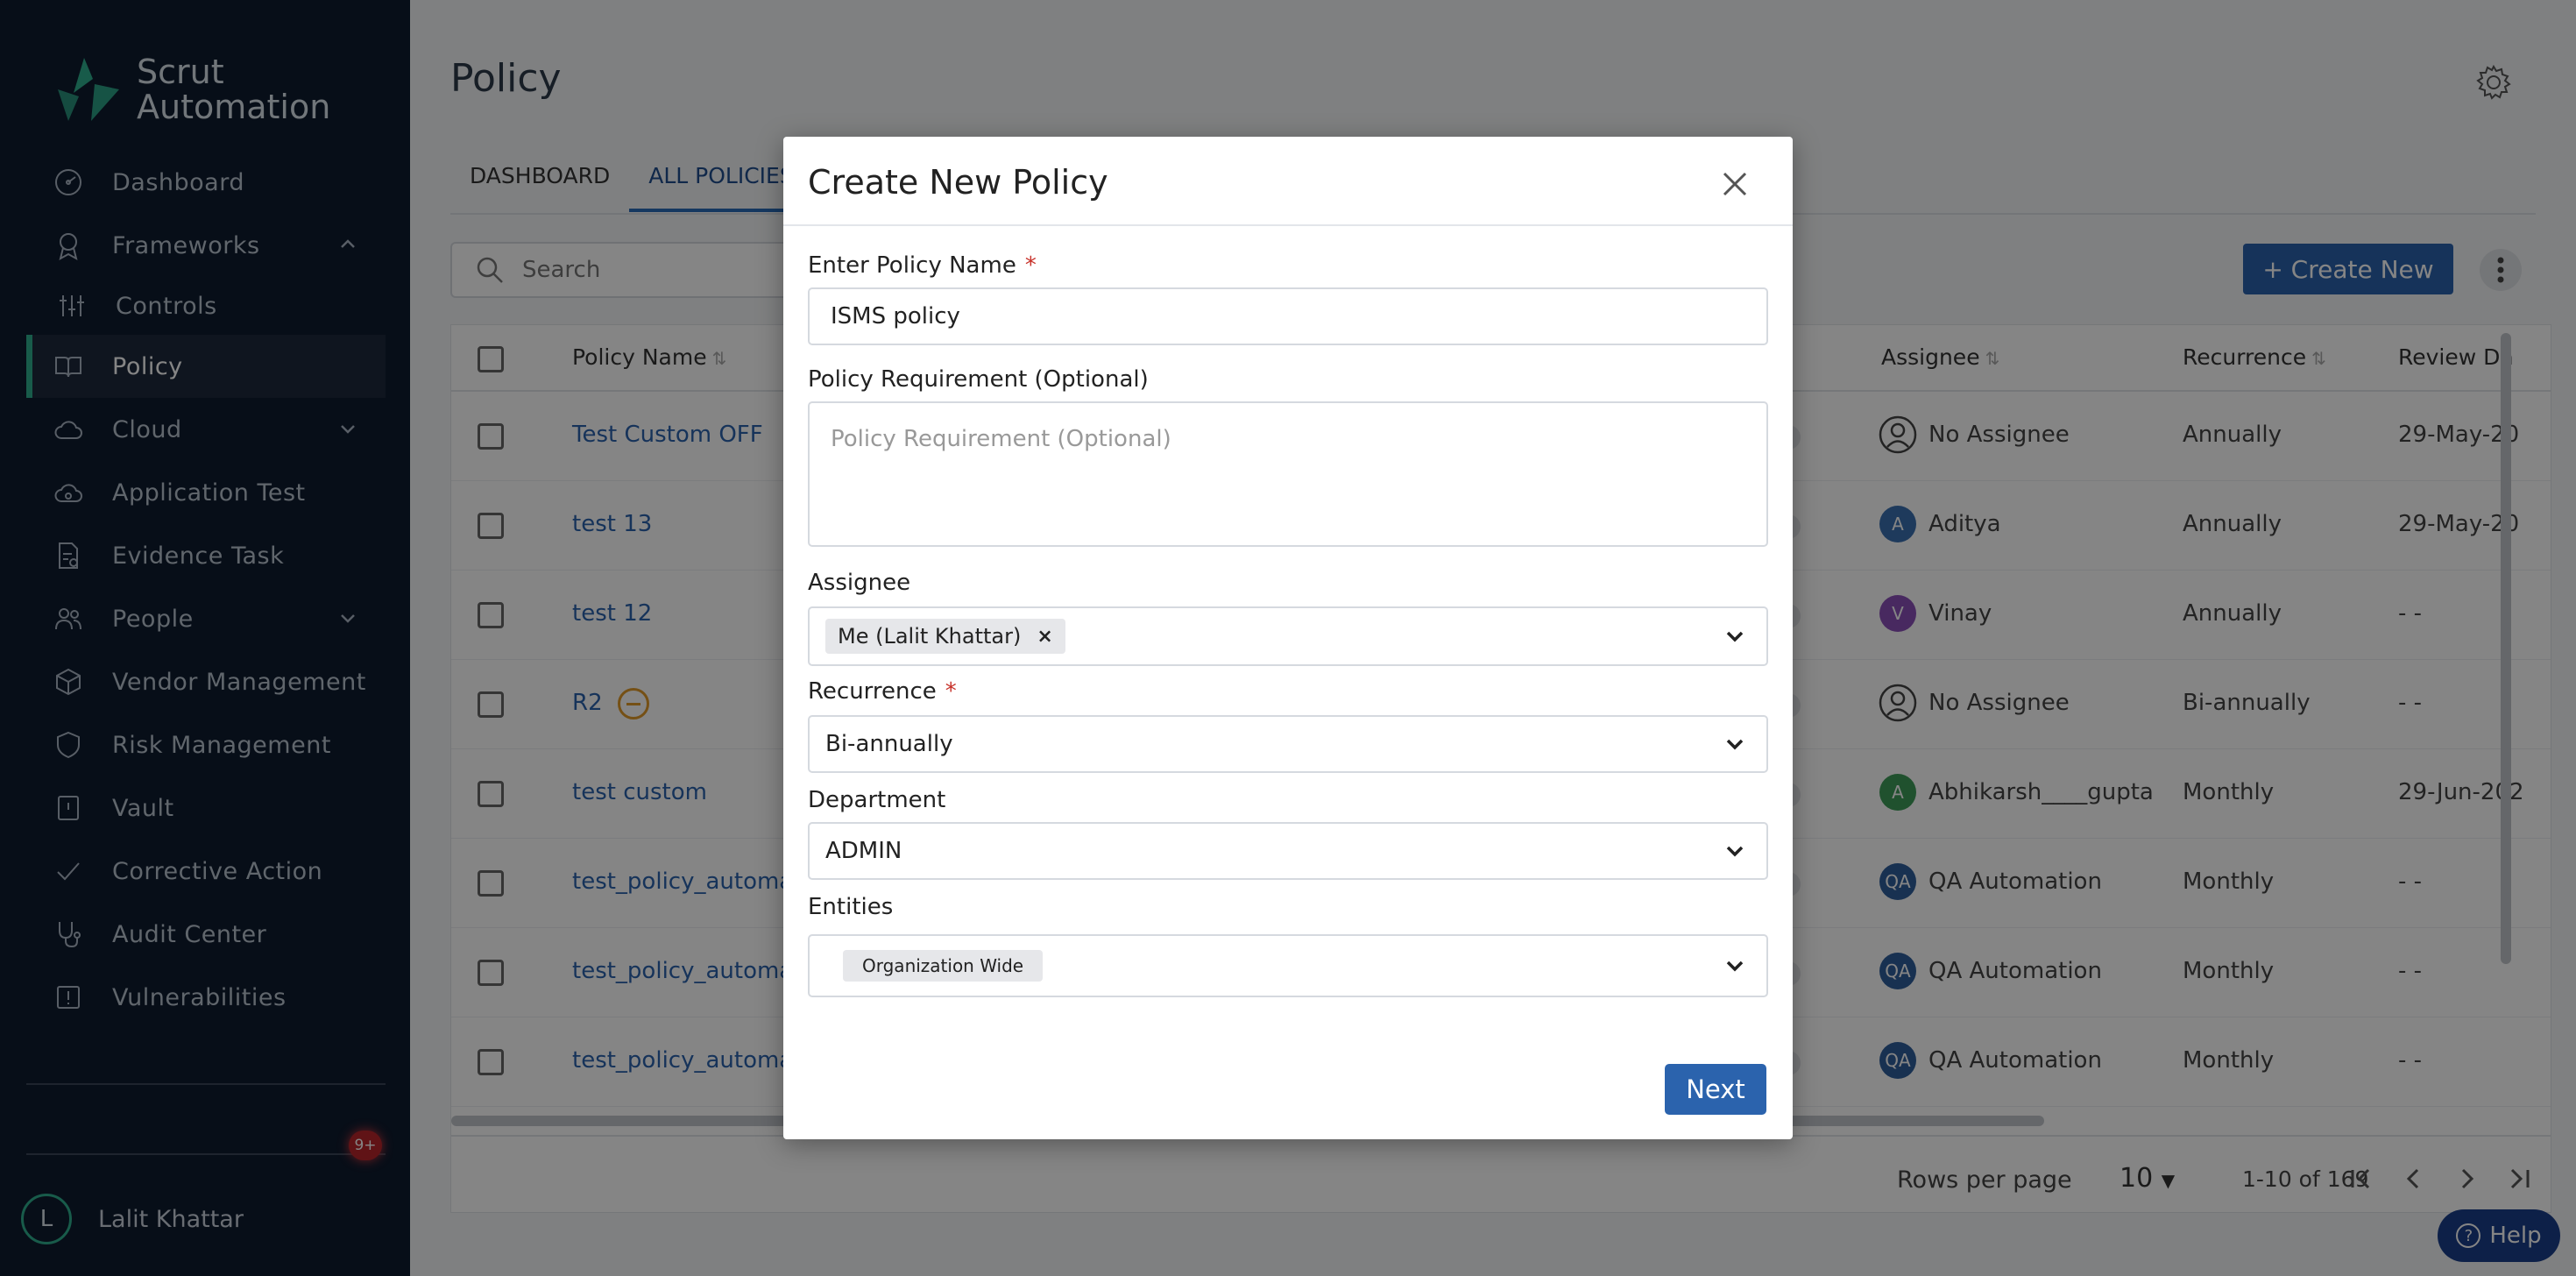  What do you see at coordinates (863, 851) in the screenshot?
I see `department-value: ADMIN` at bounding box center [863, 851].